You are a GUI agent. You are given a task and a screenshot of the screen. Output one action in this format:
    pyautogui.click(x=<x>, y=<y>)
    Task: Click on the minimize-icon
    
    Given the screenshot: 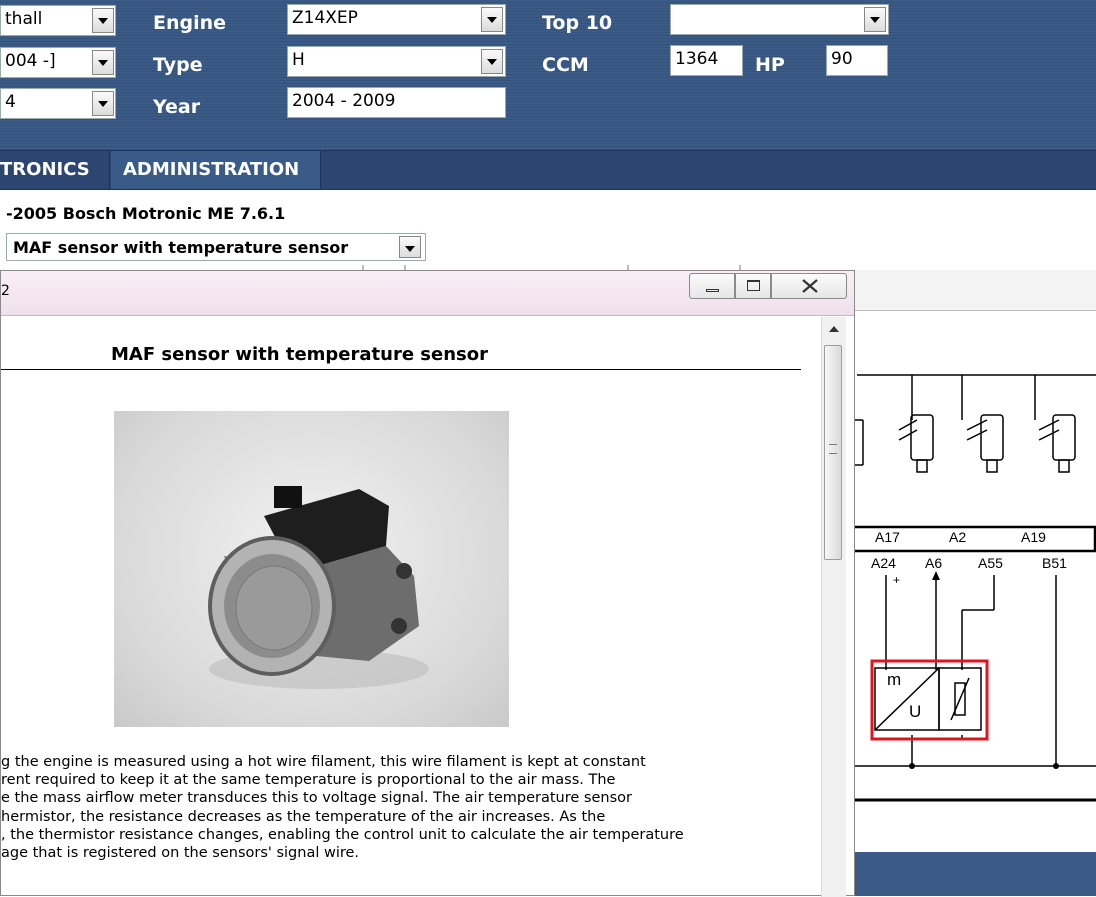 What is the action you would take?
    pyautogui.click(x=712, y=290)
    